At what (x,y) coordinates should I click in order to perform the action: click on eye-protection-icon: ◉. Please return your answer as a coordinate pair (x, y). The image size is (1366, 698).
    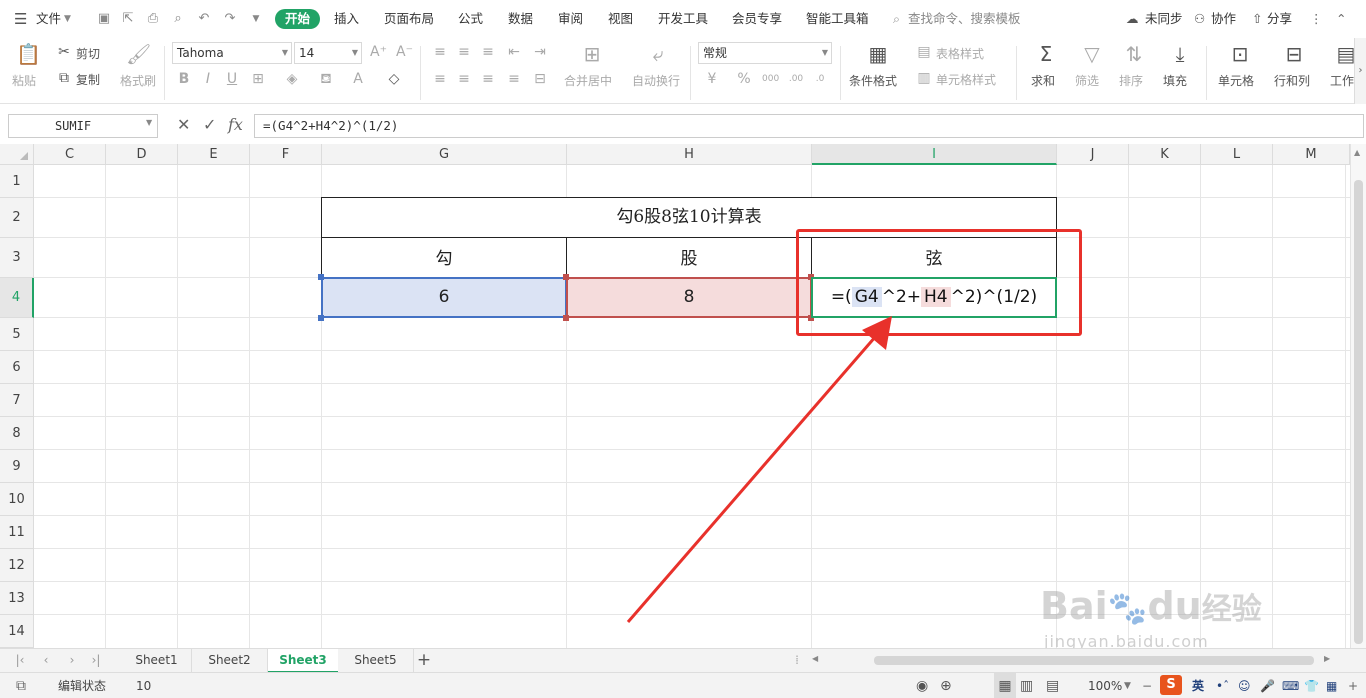
    Looking at the image, I should click on (922, 685).